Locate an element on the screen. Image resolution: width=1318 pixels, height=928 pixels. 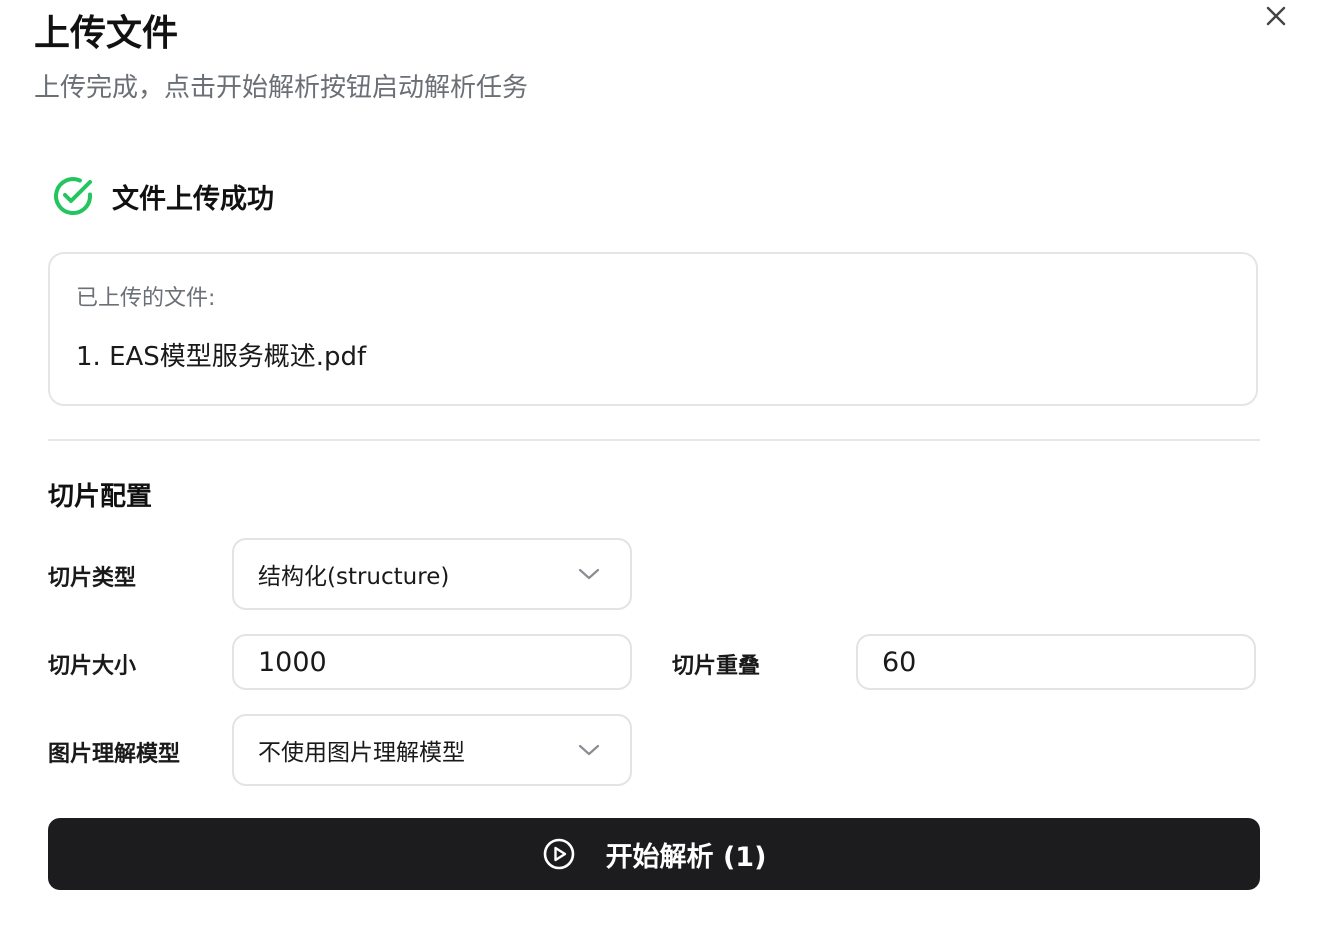
play-circle-icon is located at coordinates (558, 854).